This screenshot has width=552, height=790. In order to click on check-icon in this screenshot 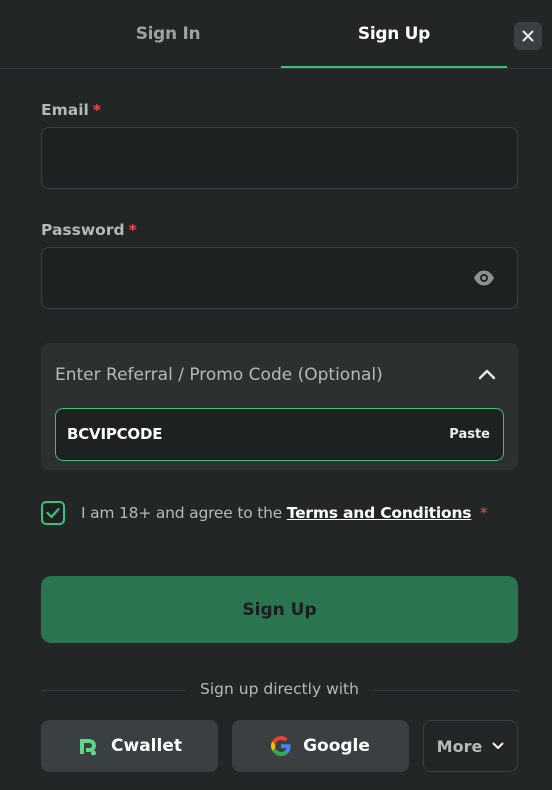, I will do `click(53, 513)`.